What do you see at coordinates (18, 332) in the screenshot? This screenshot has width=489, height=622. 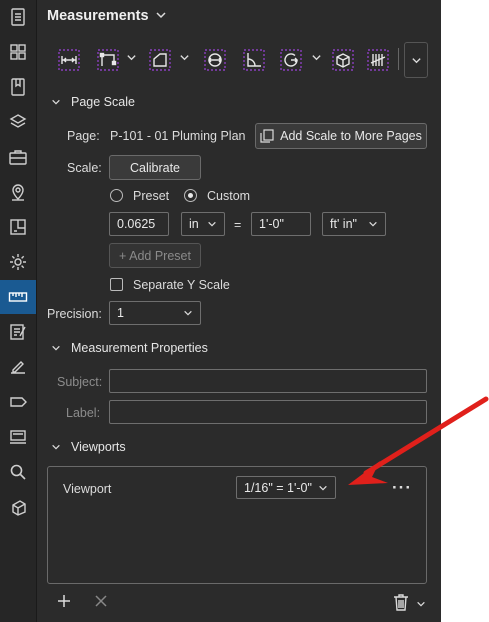 I see `markup-list-icon` at bounding box center [18, 332].